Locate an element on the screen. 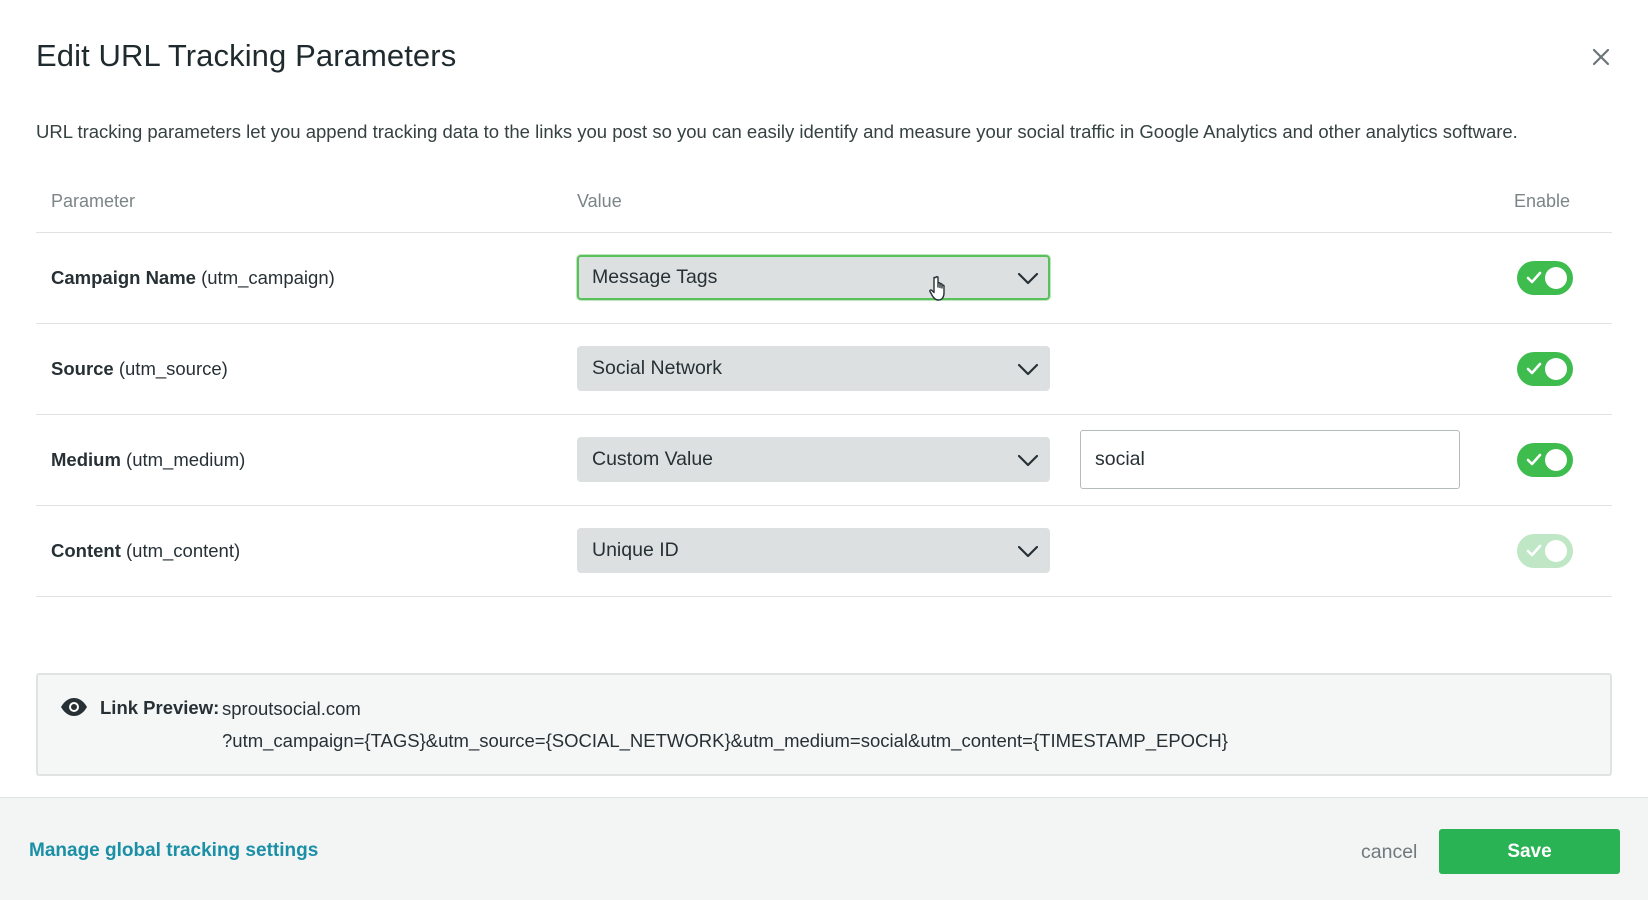 The width and height of the screenshot is (1648, 900). source-value-select: Social Network is located at coordinates (813, 368).